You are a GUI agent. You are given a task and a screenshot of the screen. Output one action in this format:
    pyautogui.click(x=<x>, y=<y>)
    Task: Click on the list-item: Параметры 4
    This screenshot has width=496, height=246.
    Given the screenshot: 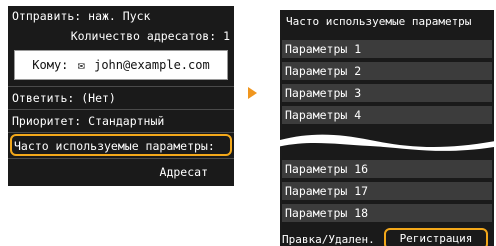 What is the action you would take?
    pyautogui.click(x=387, y=115)
    